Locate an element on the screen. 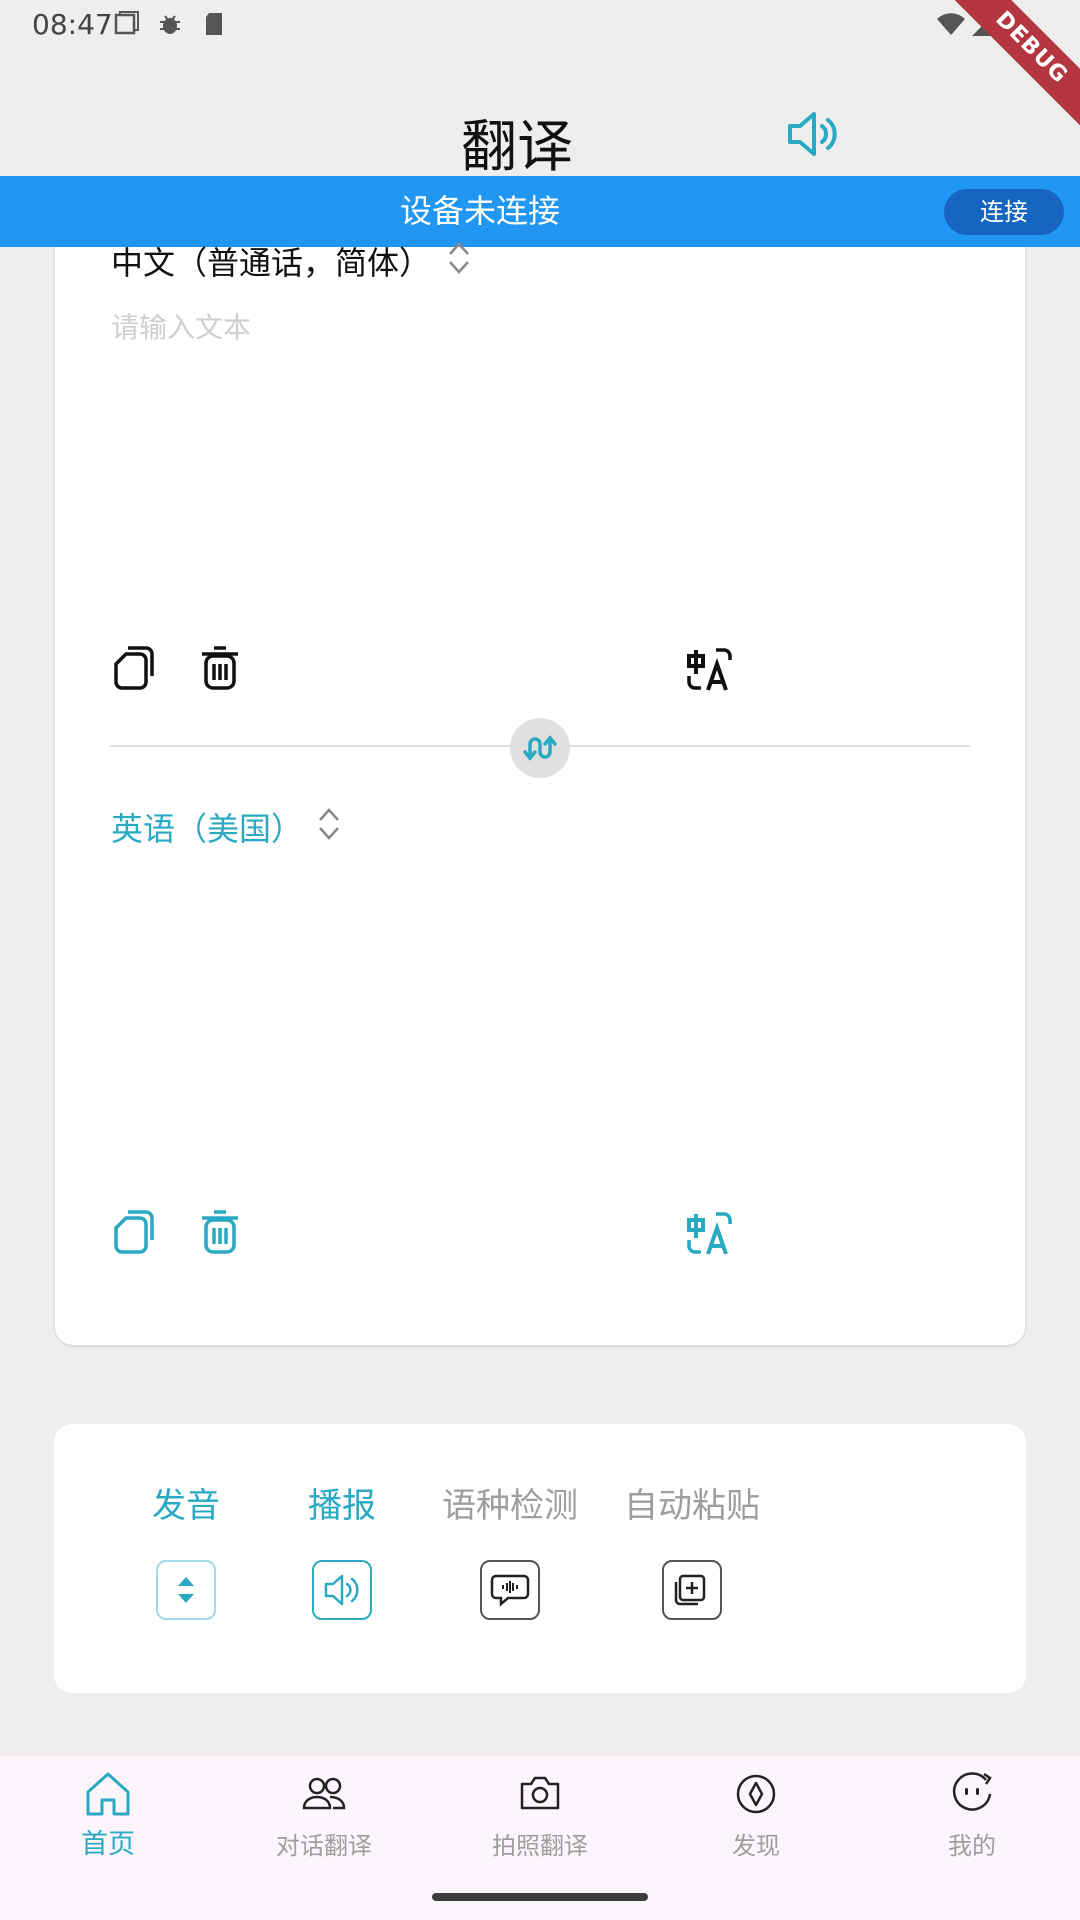 This screenshot has width=1080, height=1920. bug-icon is located at coordinates (170, 24).